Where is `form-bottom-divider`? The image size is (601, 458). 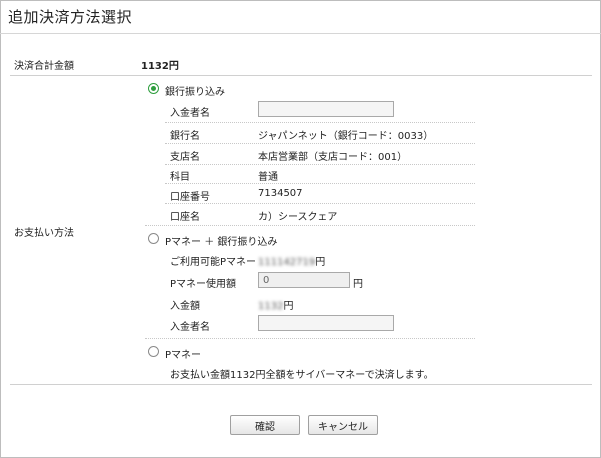 form-bottom-divider is located at coordinates (301, 384).